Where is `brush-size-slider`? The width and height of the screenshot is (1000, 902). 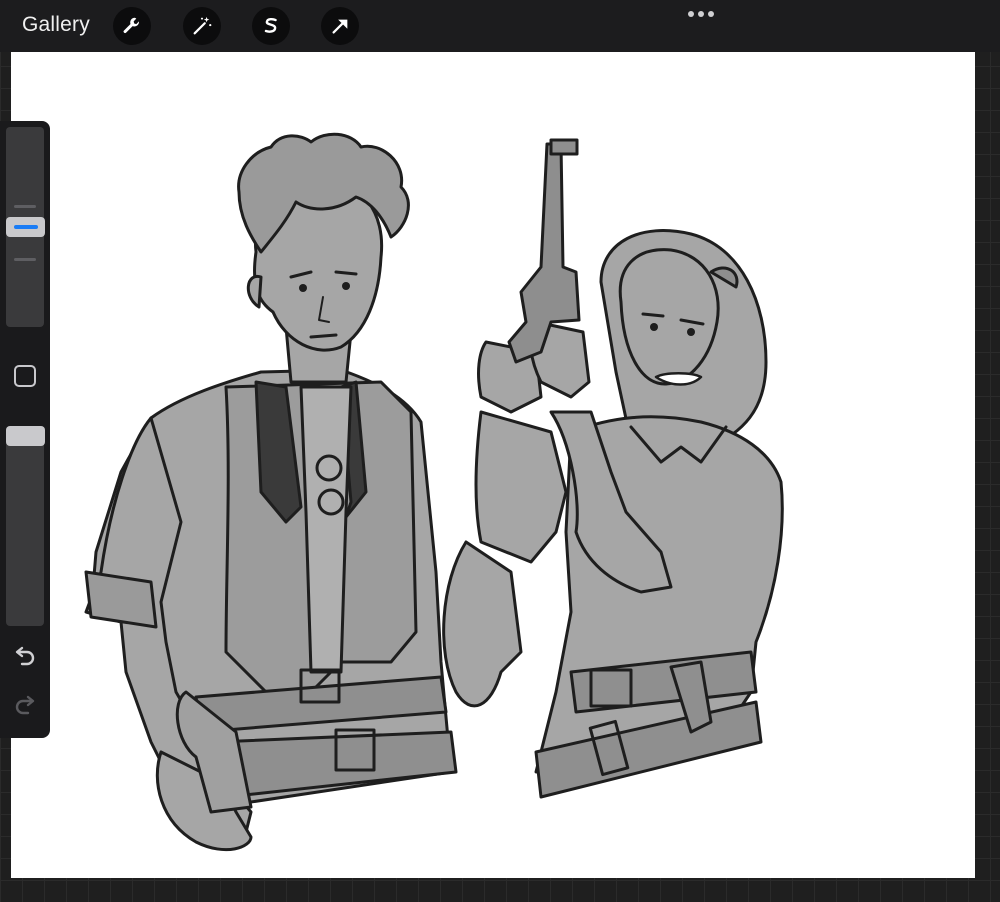 brush-size-slider is located at coordinates (25, 227).